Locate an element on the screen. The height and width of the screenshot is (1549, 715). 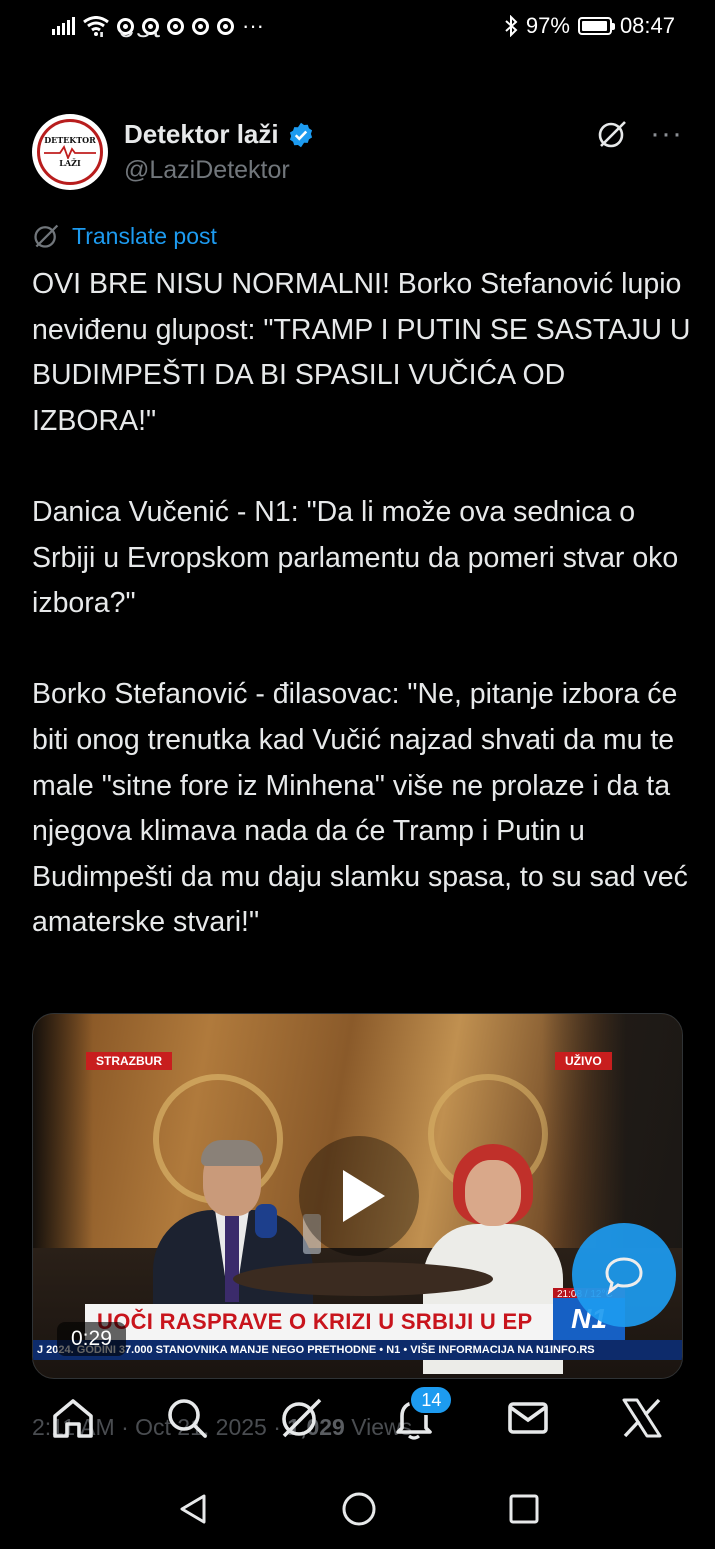
status-right: 97% 08:47 is located at coordinates (589, 26).